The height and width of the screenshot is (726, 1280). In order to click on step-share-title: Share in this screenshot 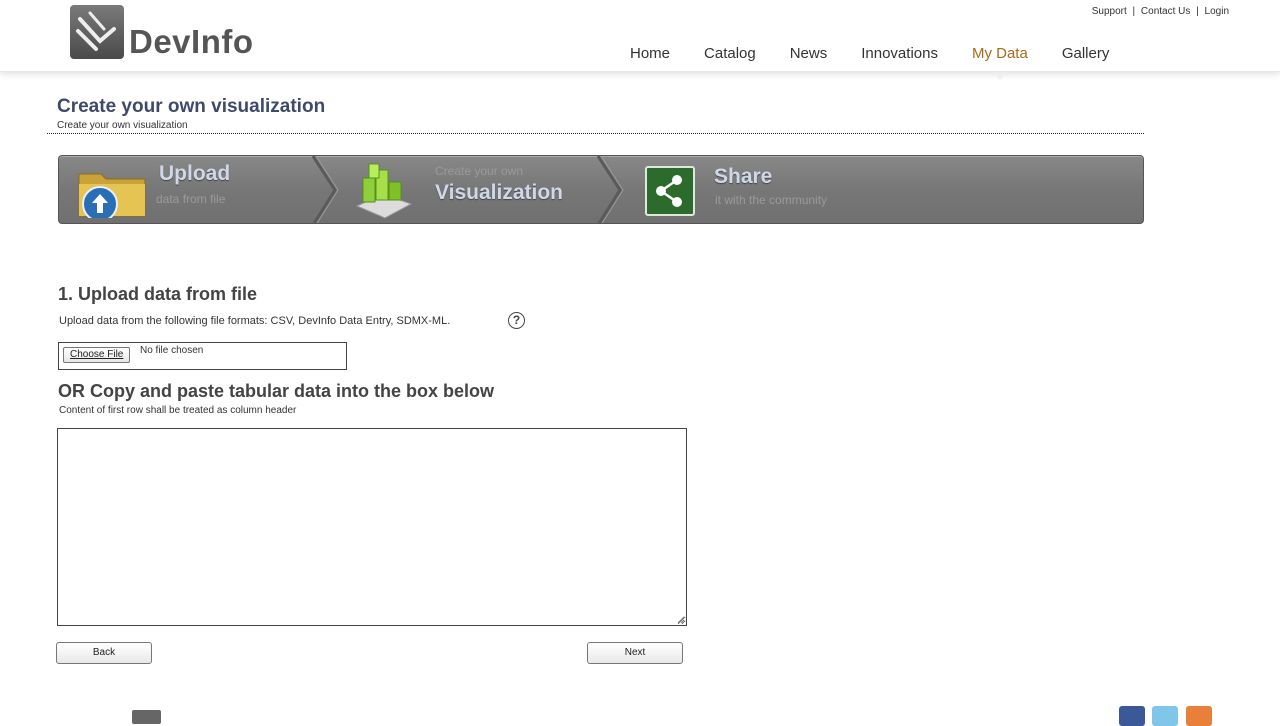, I will do `click(743, 176)`.